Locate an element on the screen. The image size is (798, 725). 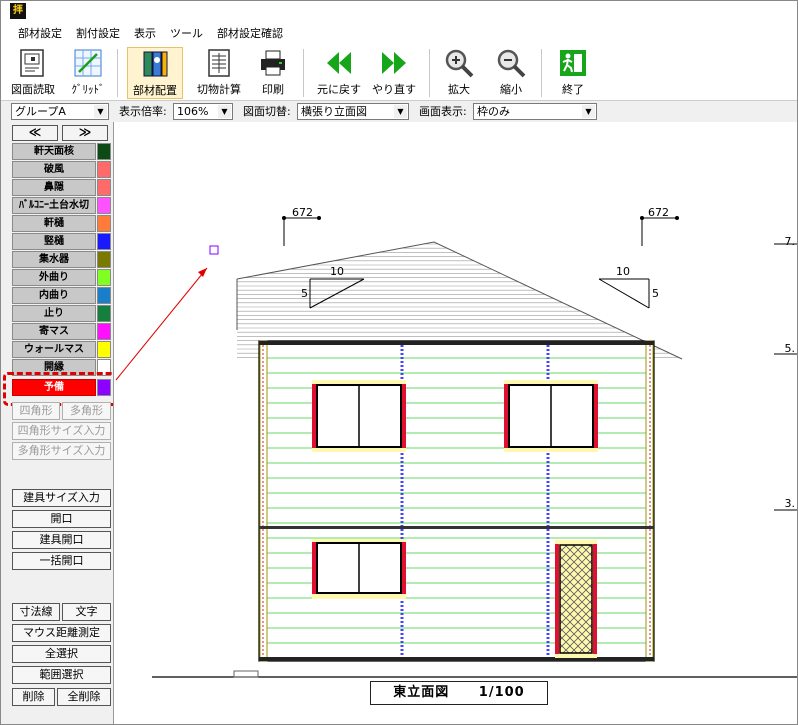
part-item: ﾊﾞﾙｺﾆｰ土台水切 is located at coordinates (61, 205).